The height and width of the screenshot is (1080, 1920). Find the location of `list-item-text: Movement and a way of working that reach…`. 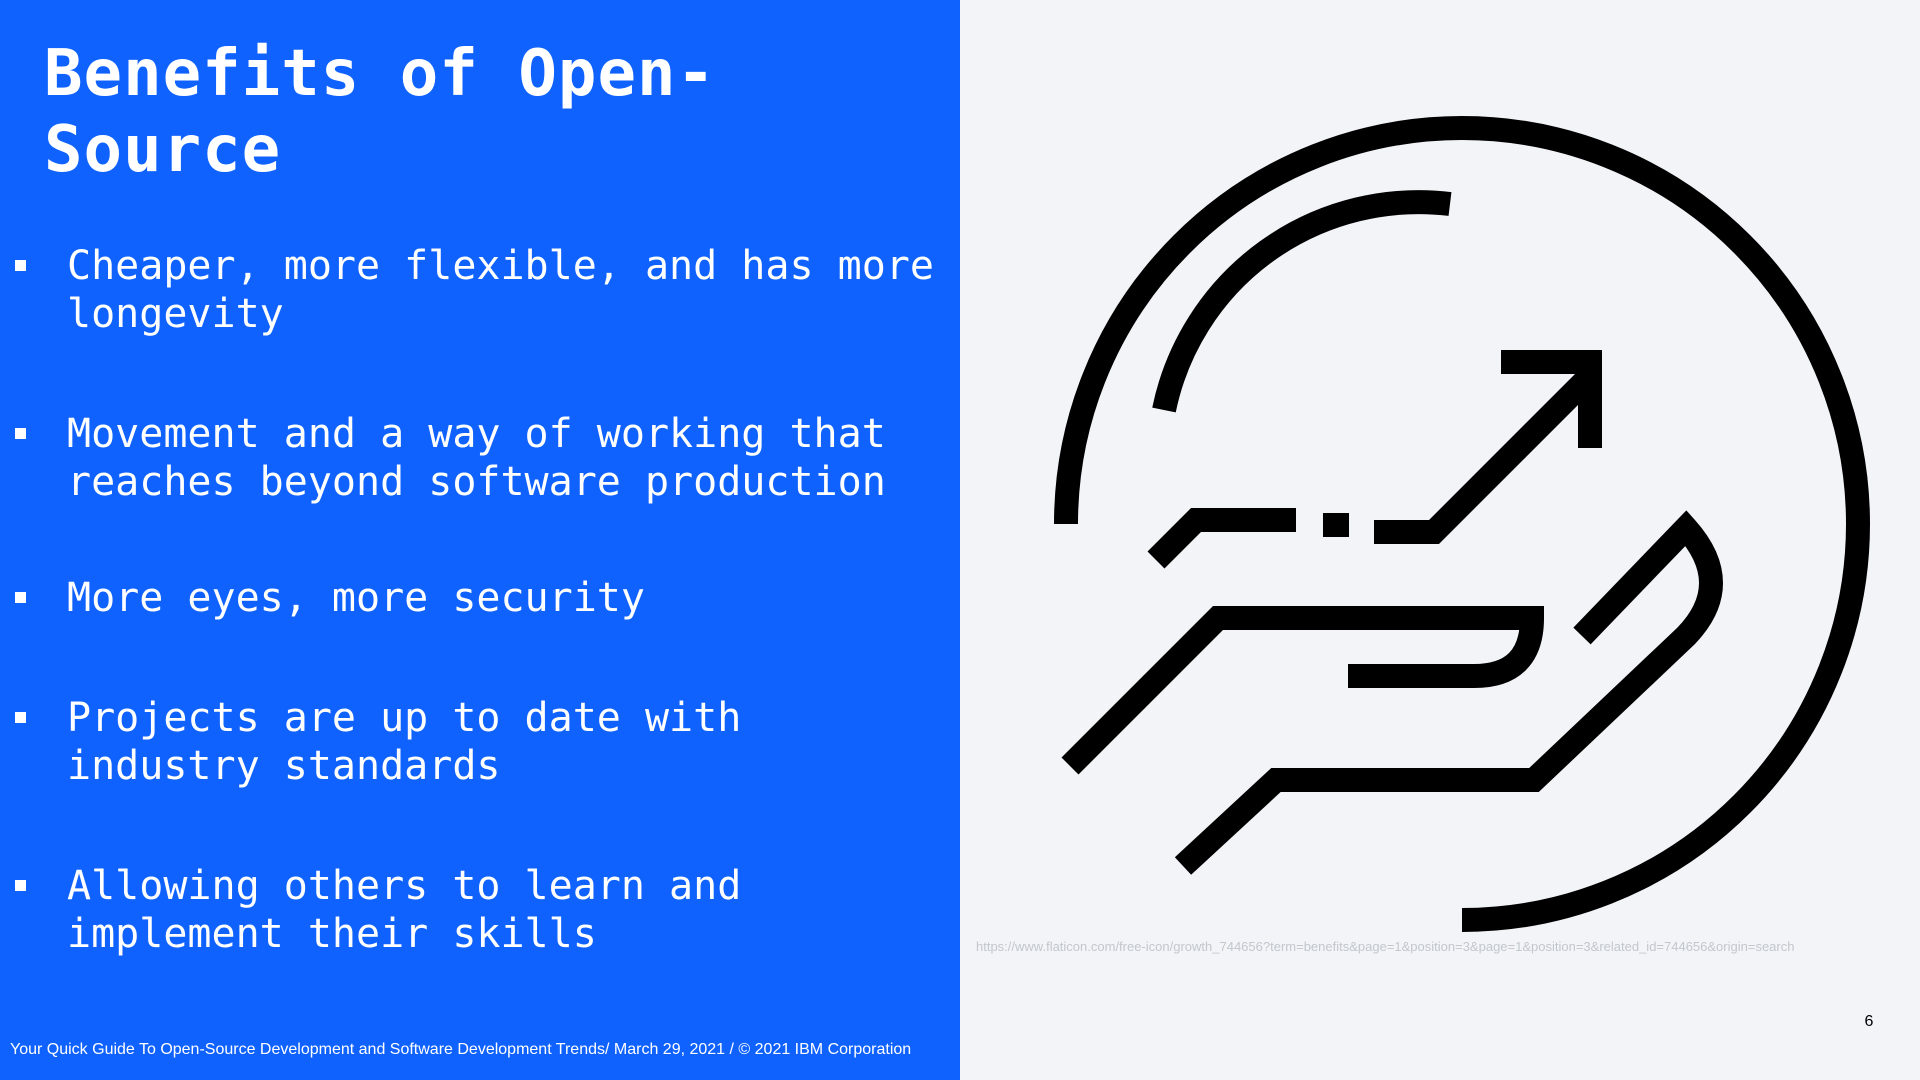

list-item-text: Movement and a way of working that reach… is located at coordinates (476, 458).